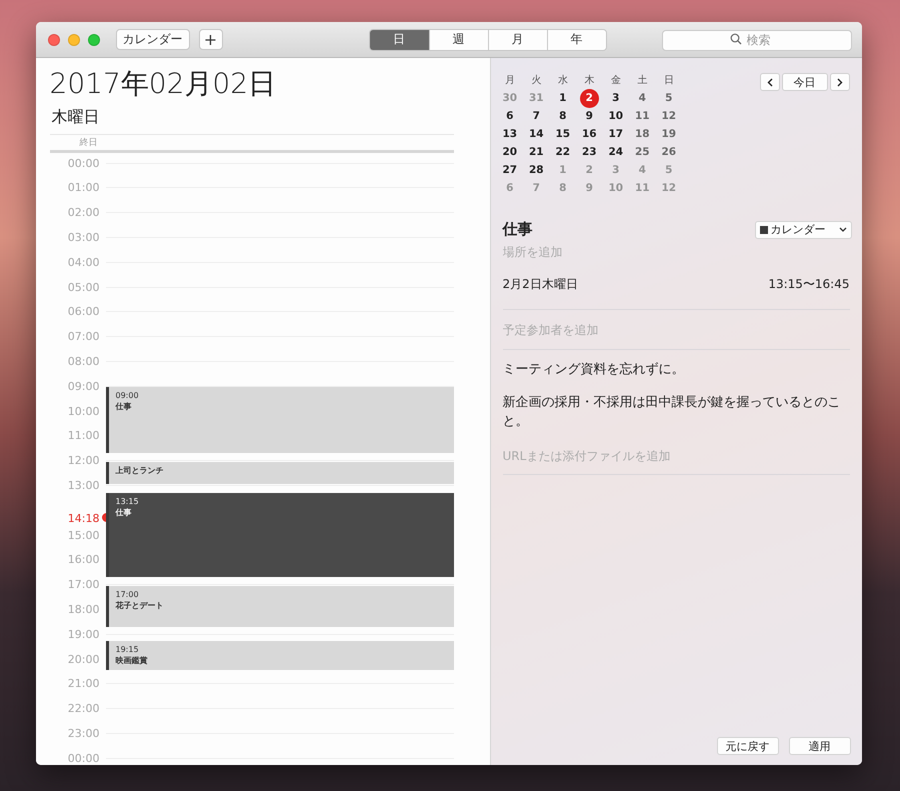 This screenshot has height=791, width=900. Describe the element at coordinates (589, 81) in the screenshot. I see `weekday-label: 木` at that location.